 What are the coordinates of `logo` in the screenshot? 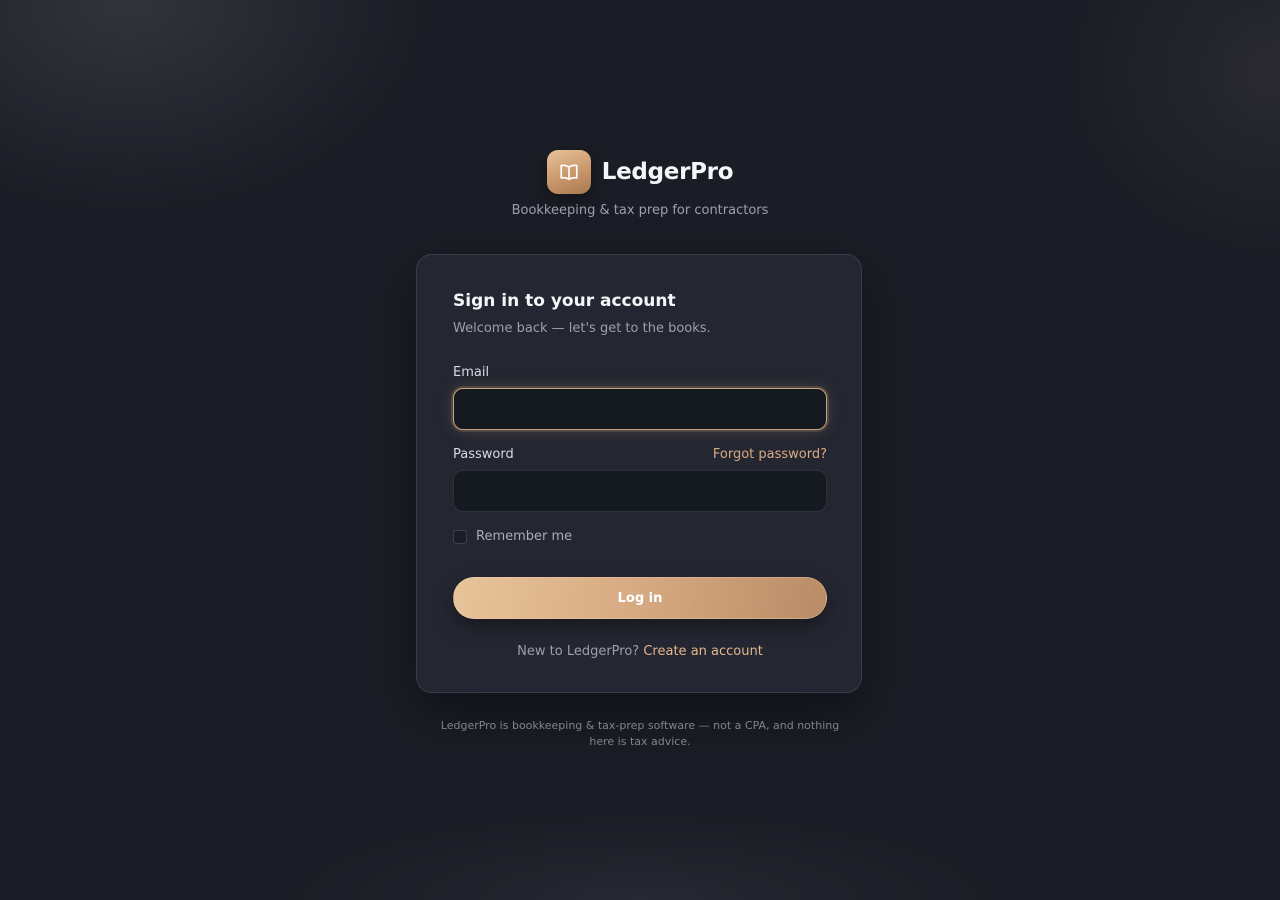 It's located at (568, 172).